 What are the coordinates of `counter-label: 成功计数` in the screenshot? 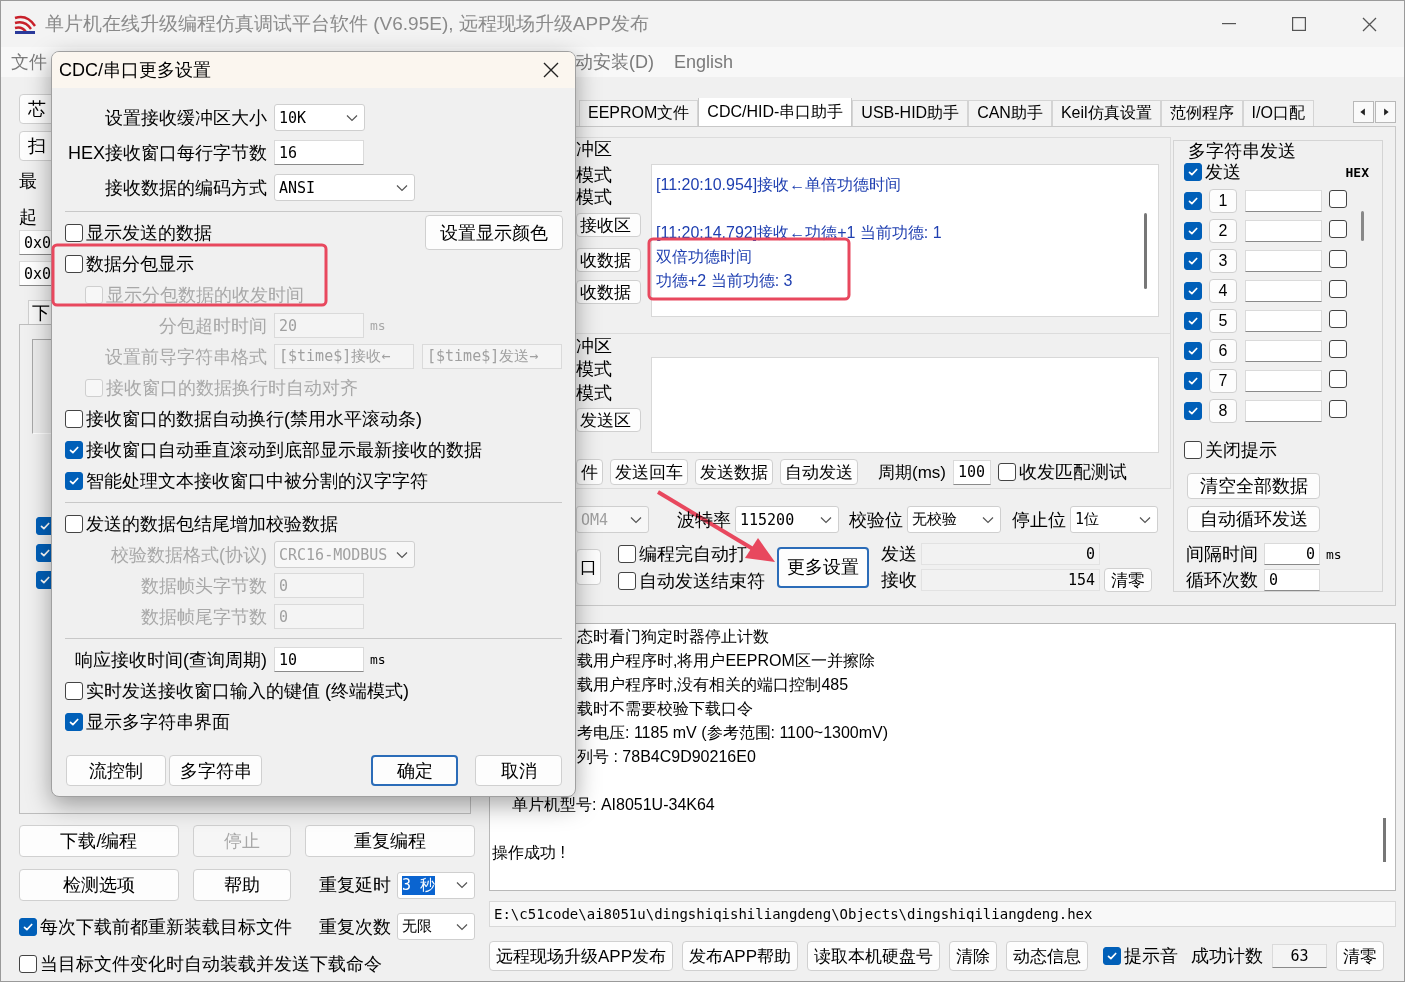 It's located at (1227, 956).